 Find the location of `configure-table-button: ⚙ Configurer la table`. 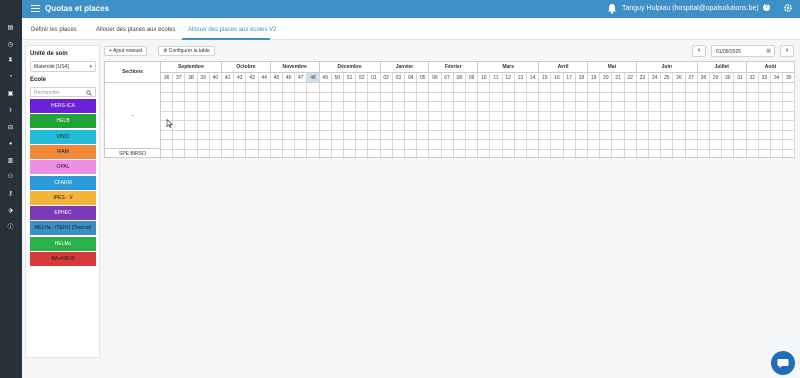

configure-table-button: ⚙ Configurer la table is located at coordinates (186, 51).